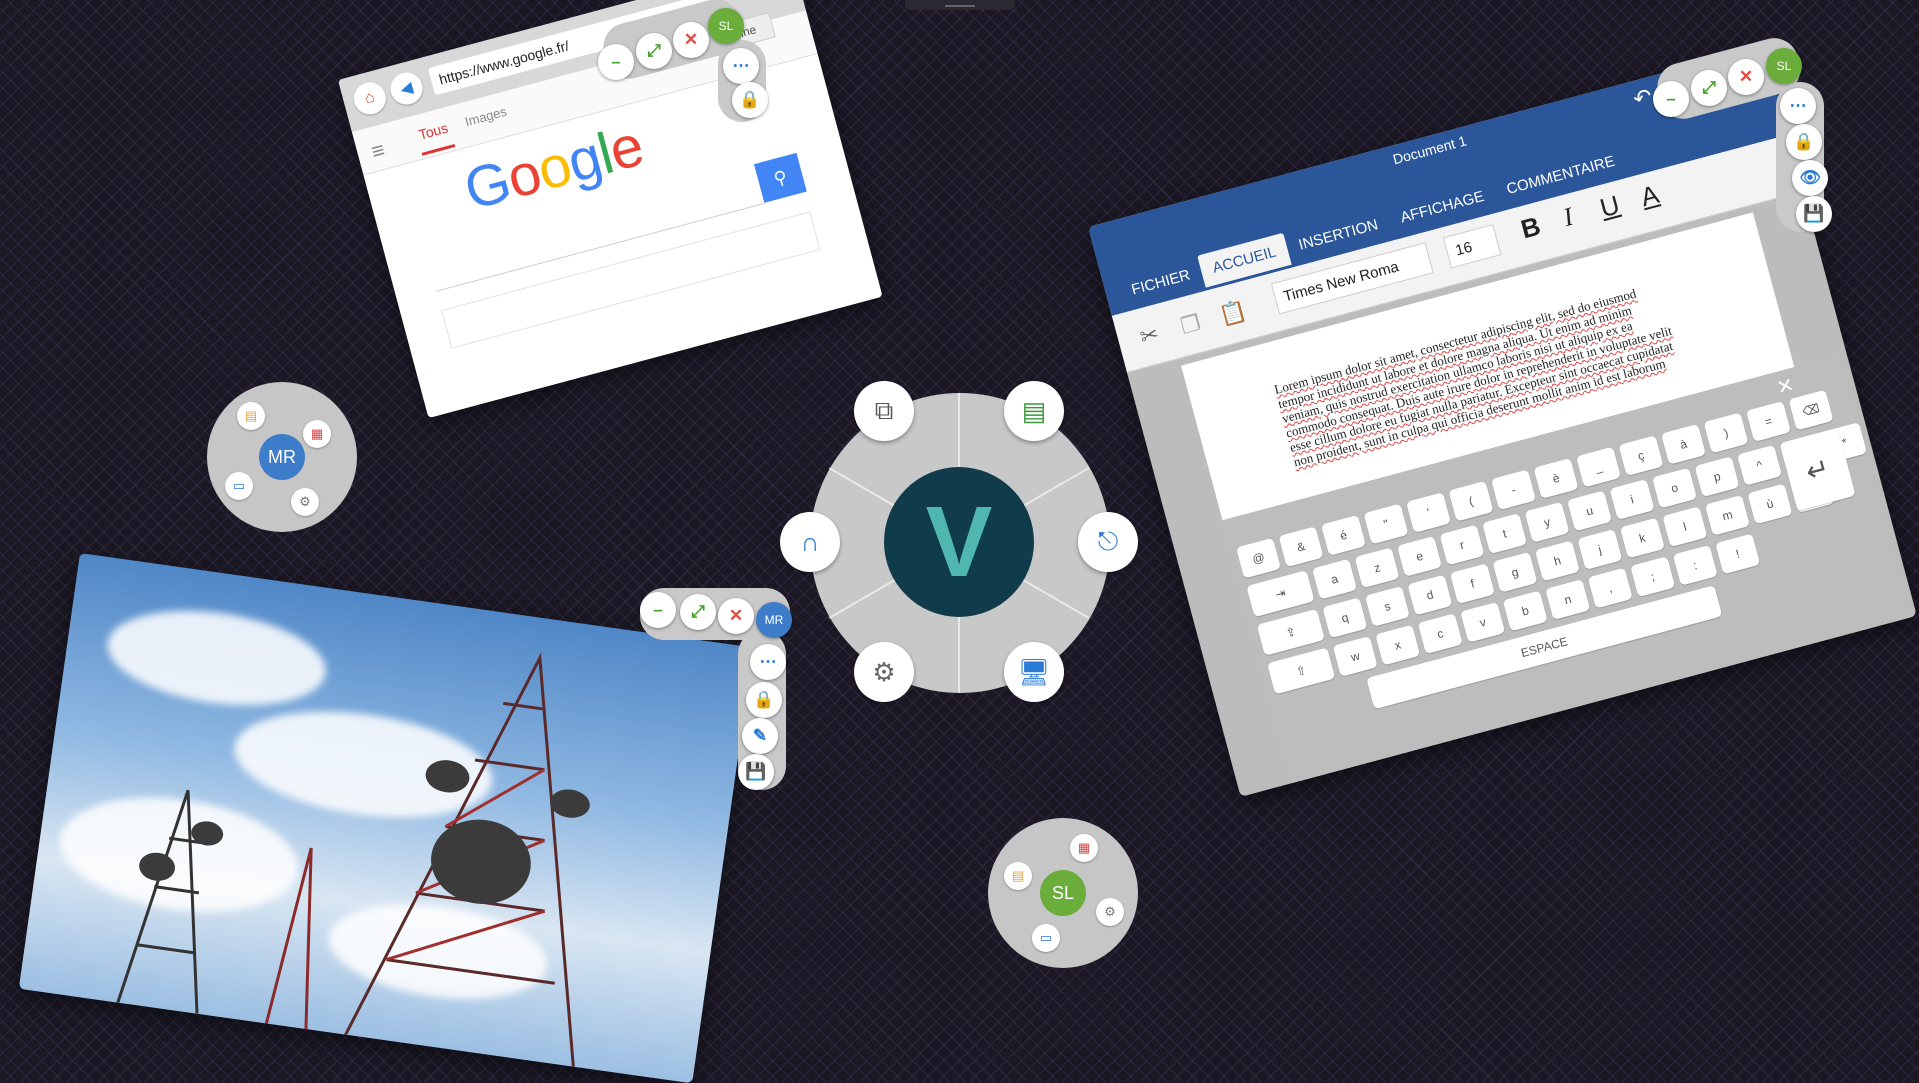  Describe the element at coordinates (1727, 515) in the screenshot. I see `key: m` at that location.